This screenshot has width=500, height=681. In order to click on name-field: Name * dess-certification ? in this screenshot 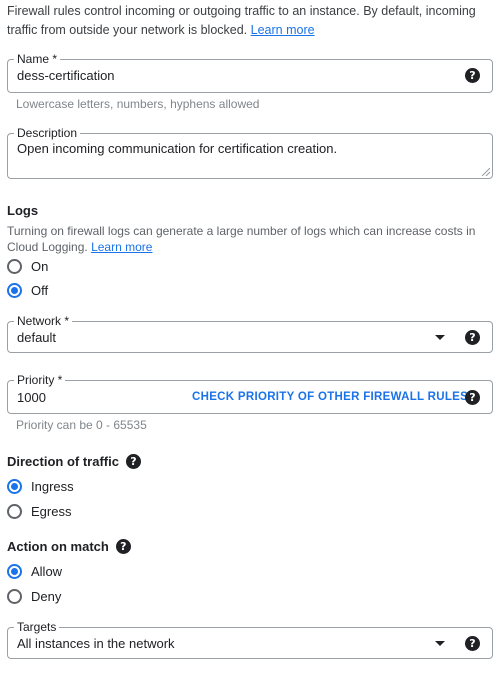, I will do `click(250, 72)`.